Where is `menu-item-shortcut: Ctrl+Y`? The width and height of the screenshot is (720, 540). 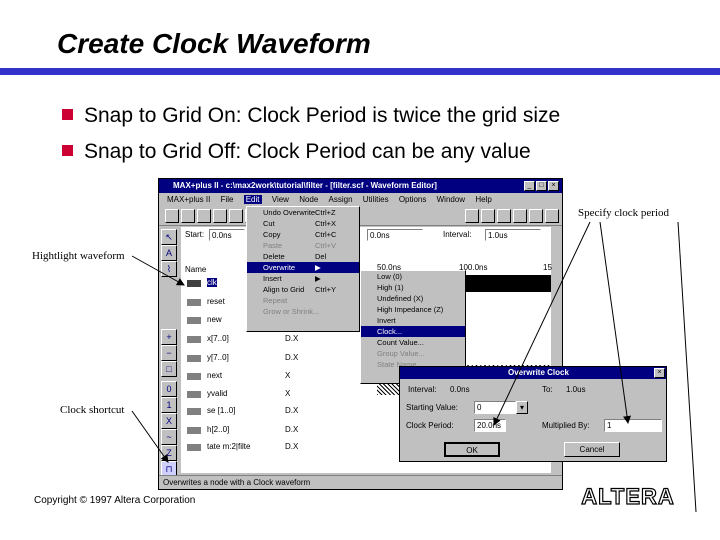
menu-item-shortcut: Ctrl+Y is located at coordinates (326, 289).